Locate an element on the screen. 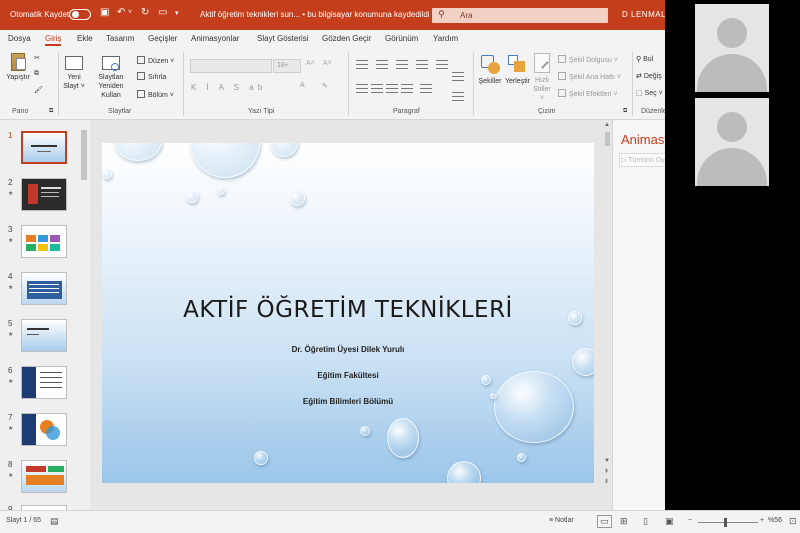 The width and height of the screenshot is (800, 533). user-name: D LENMAL is located at coordinates (644, 14).